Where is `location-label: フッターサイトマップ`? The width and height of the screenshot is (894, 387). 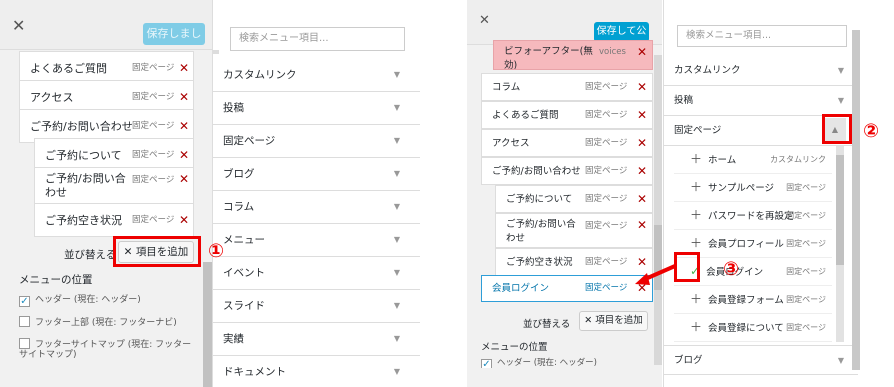
location-label: フッターサイトマップ is located at coordinates (80, 345).